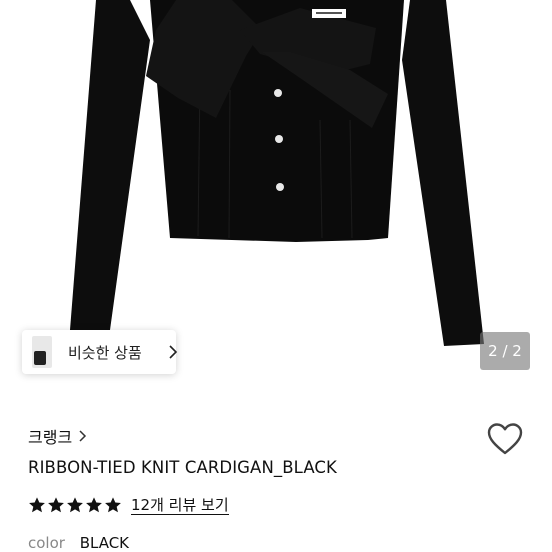 The image size is (552, 552). What do you see at coordinates (105, 353) in the screenshot?
I see `similar-products-label: 비슷한 상품` at bounding box center [105, 353].